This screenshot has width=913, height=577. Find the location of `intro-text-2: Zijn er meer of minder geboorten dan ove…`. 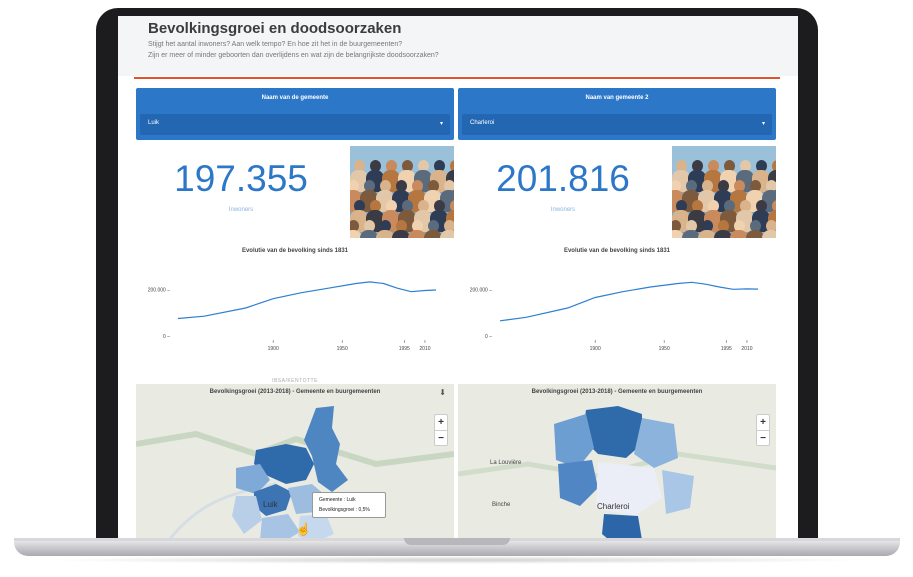

intro-text-2: Zijn er meer of minder geboorten dan ove… is located at coordinates (293, 55).